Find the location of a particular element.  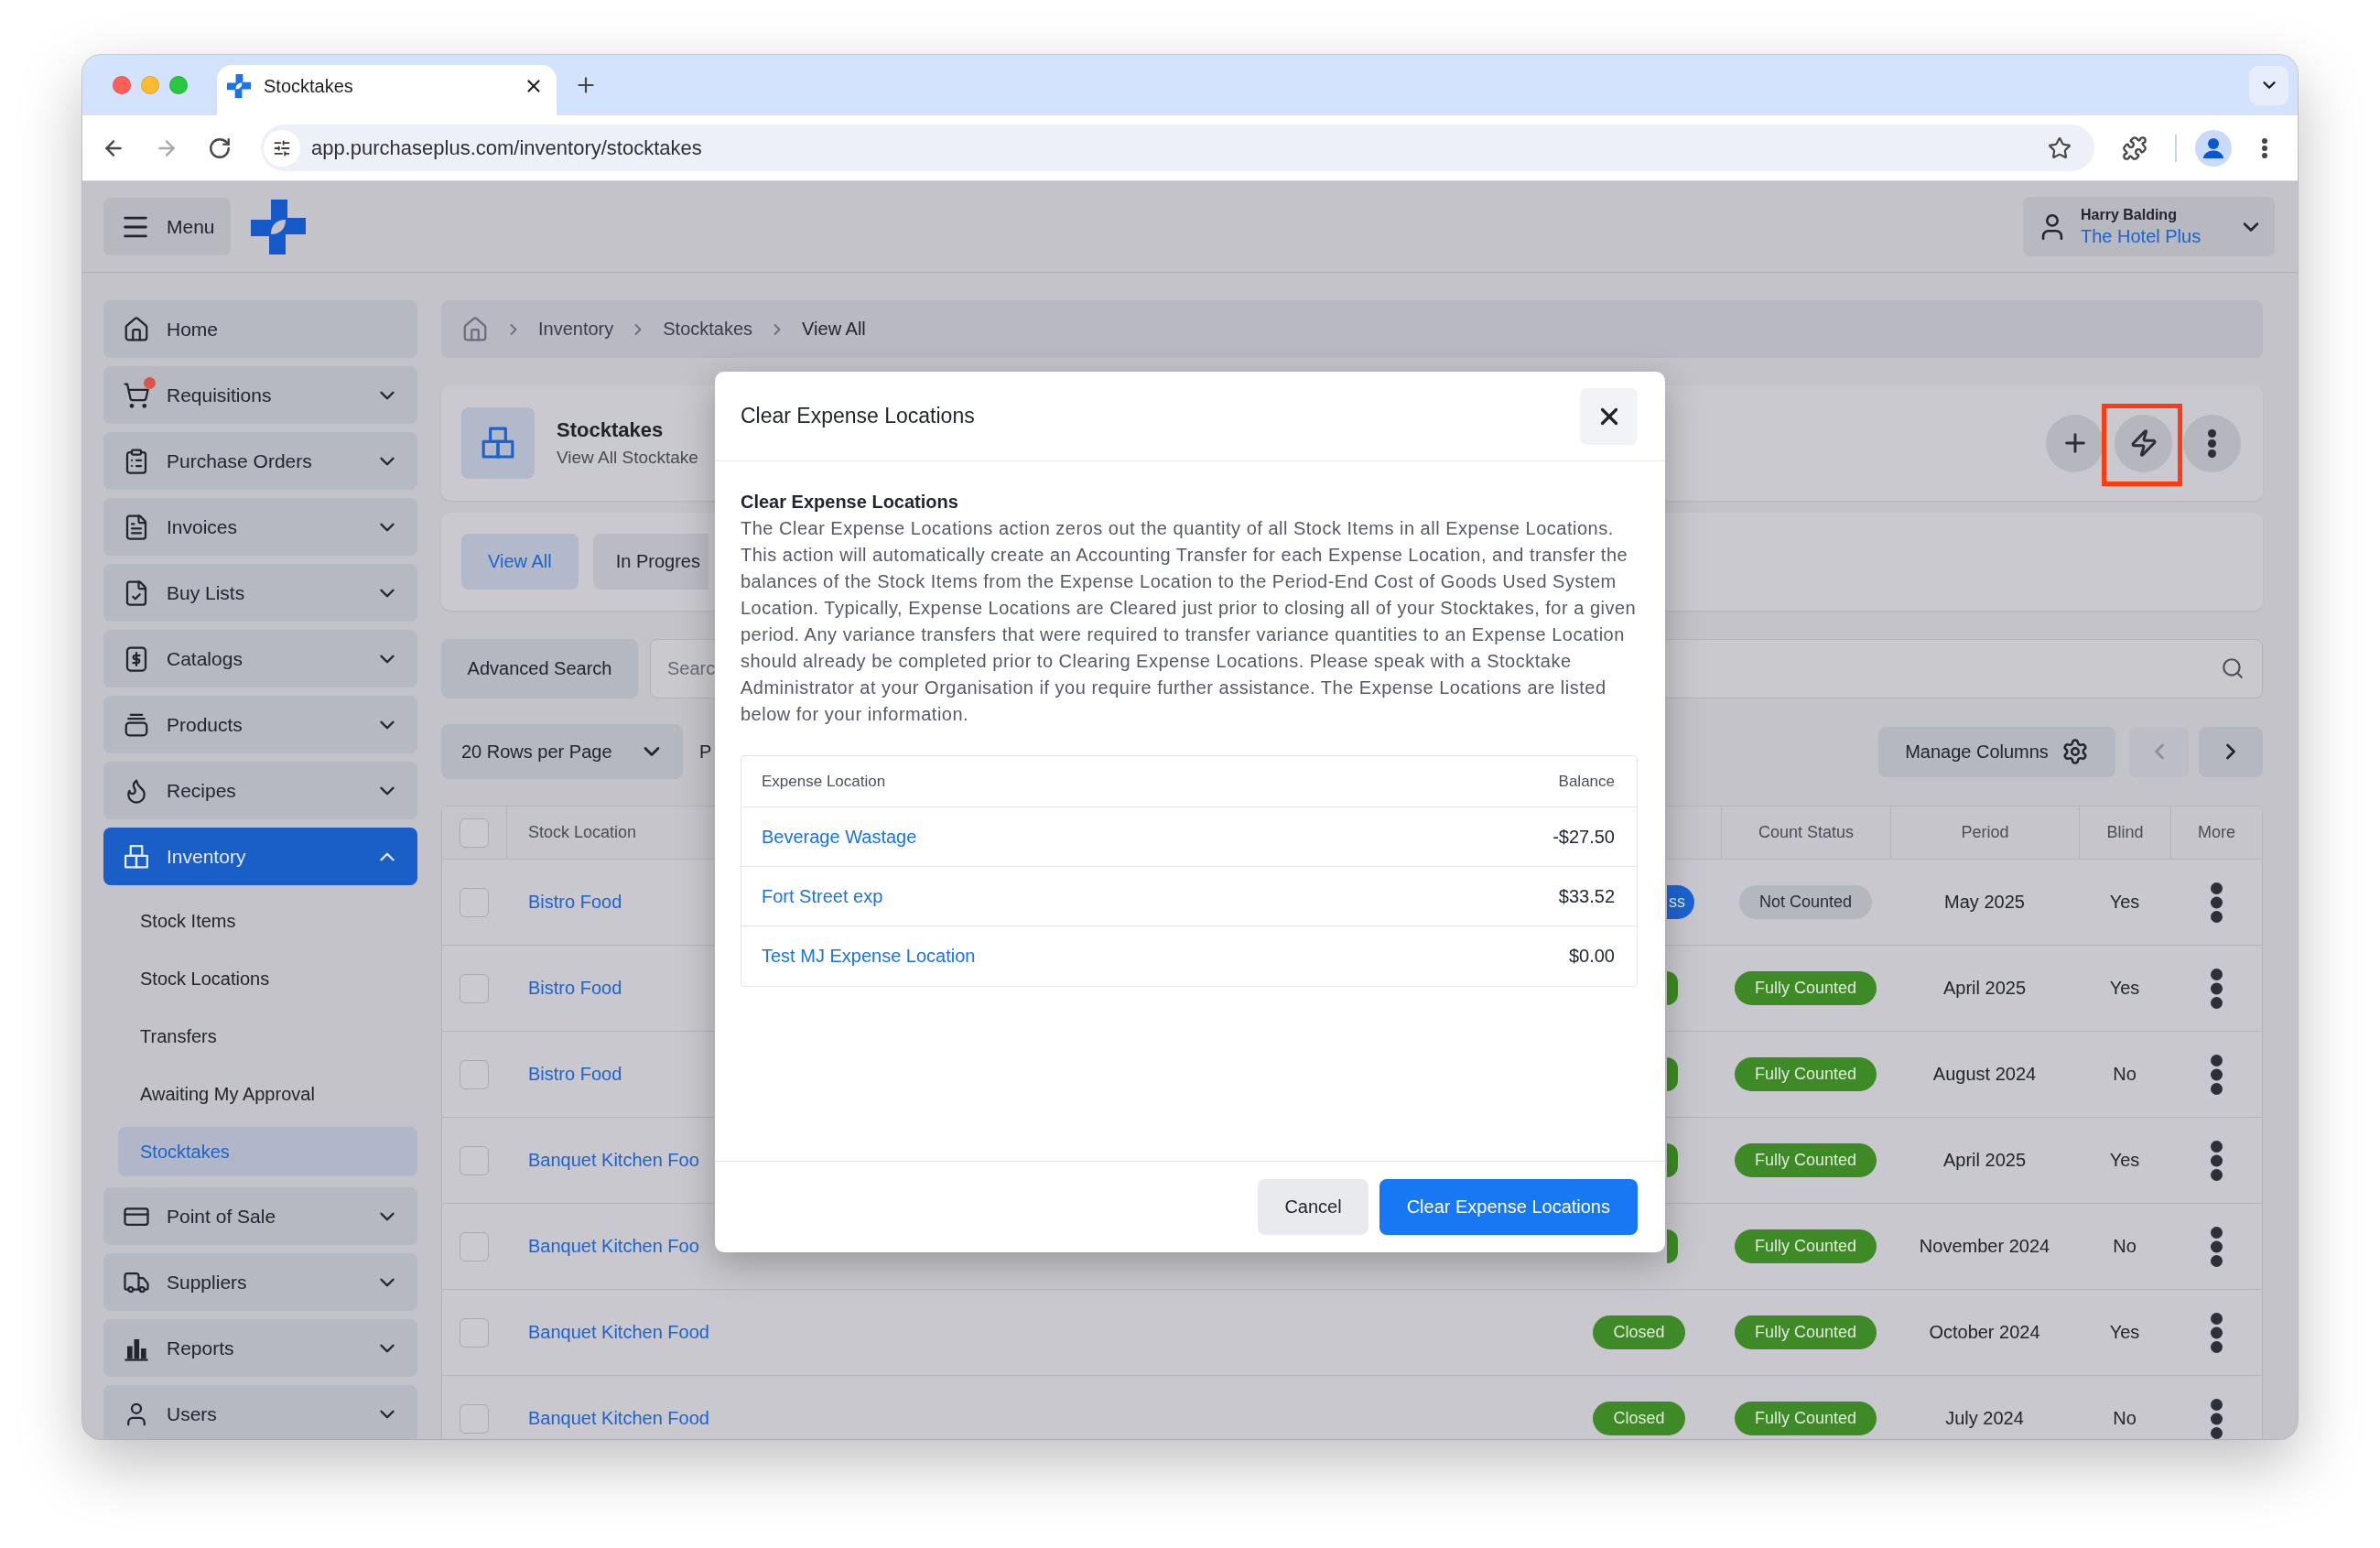

breadcrumb-current: View All is located at coordinates (834, 329).